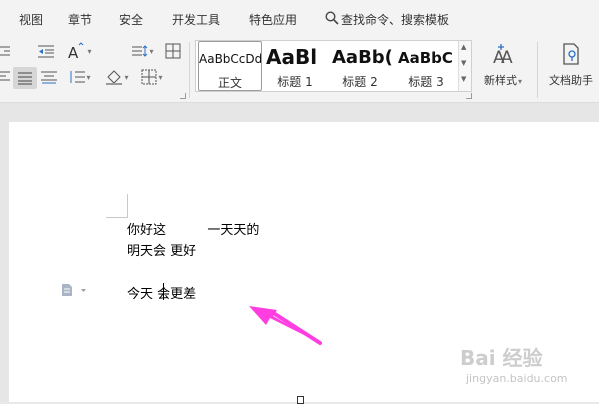 The image size is (599, 404). Describe the element at coordinates (463, 63) in the screenshot. I see `chevron-down-icon: ▼` at that location.